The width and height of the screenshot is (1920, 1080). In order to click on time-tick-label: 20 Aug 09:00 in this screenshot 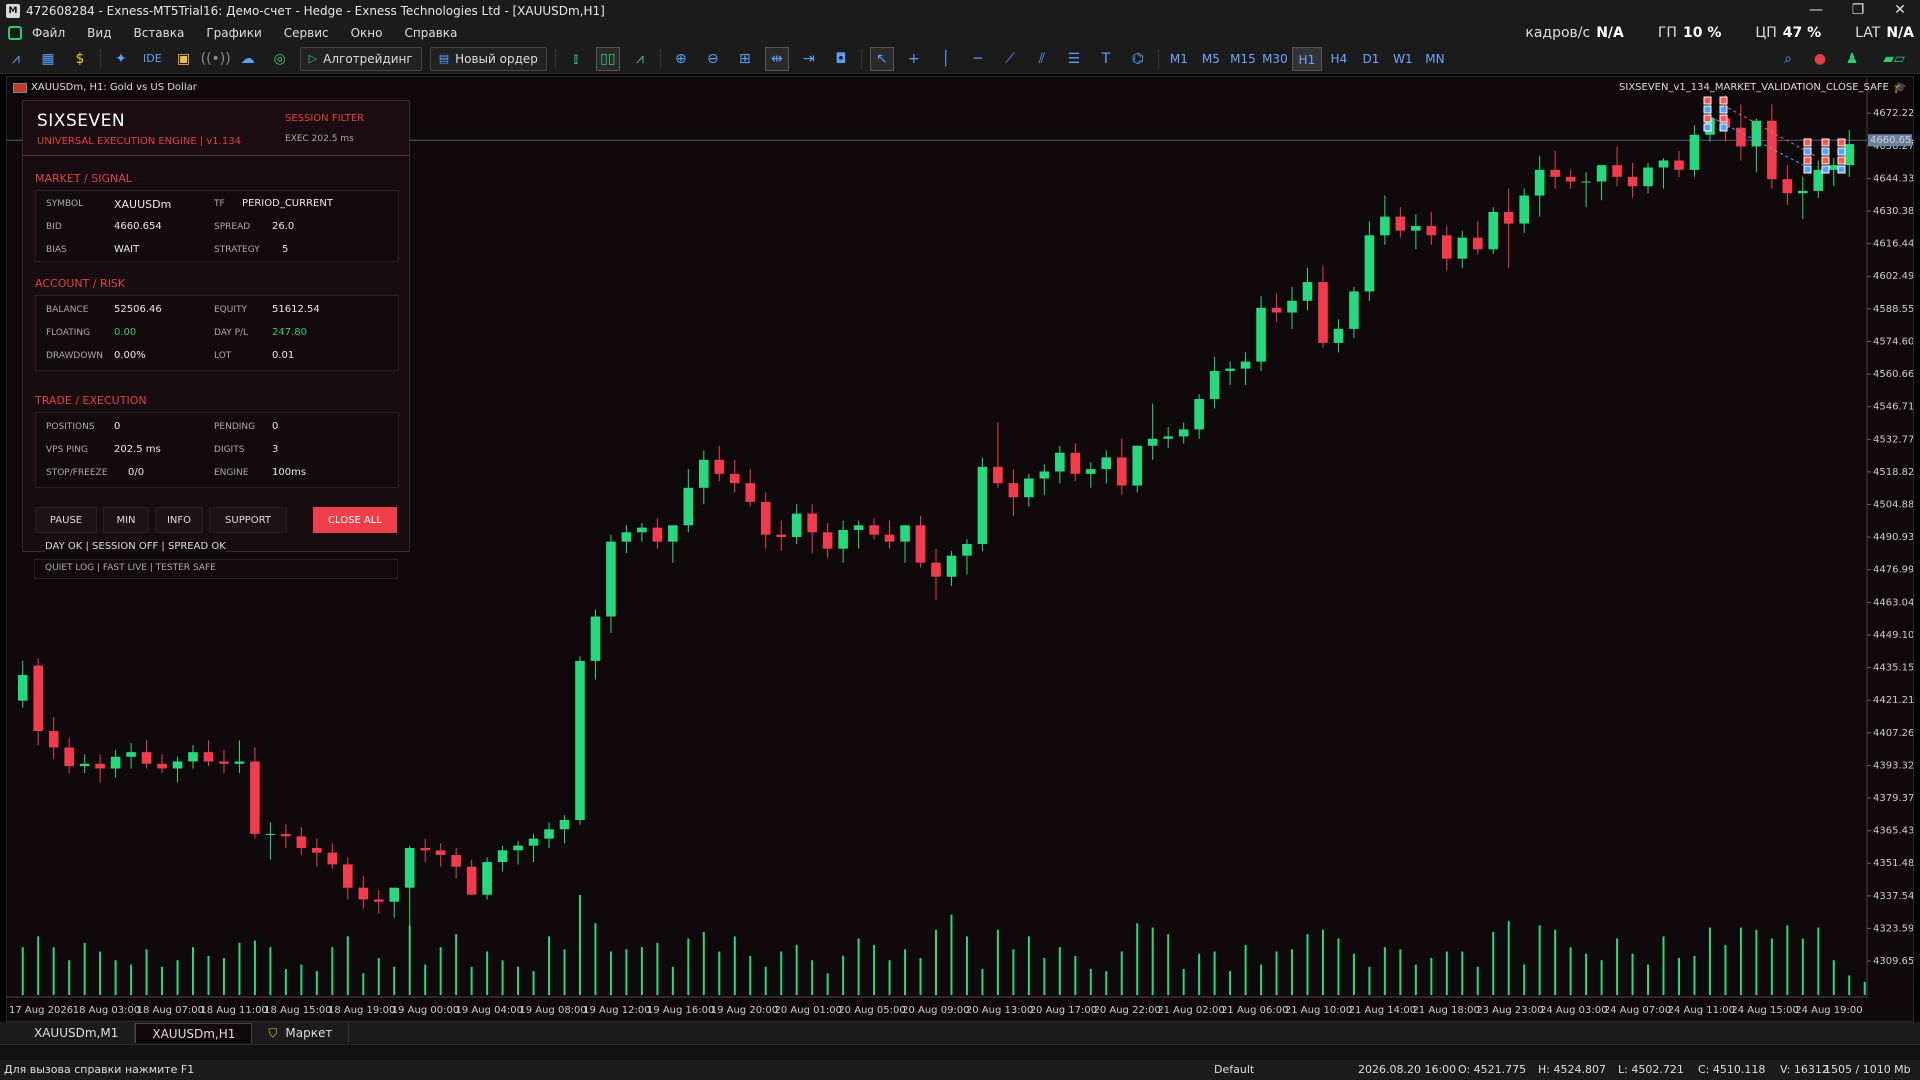, I will do `click(935, 1010)`.